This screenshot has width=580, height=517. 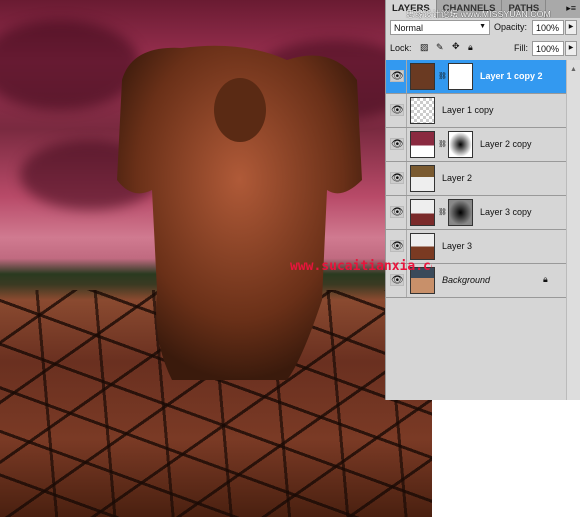 I want to click on watermark-text: 思缘设计论坛 www.MISSYUAN.COM, so click(x=478, y=14).